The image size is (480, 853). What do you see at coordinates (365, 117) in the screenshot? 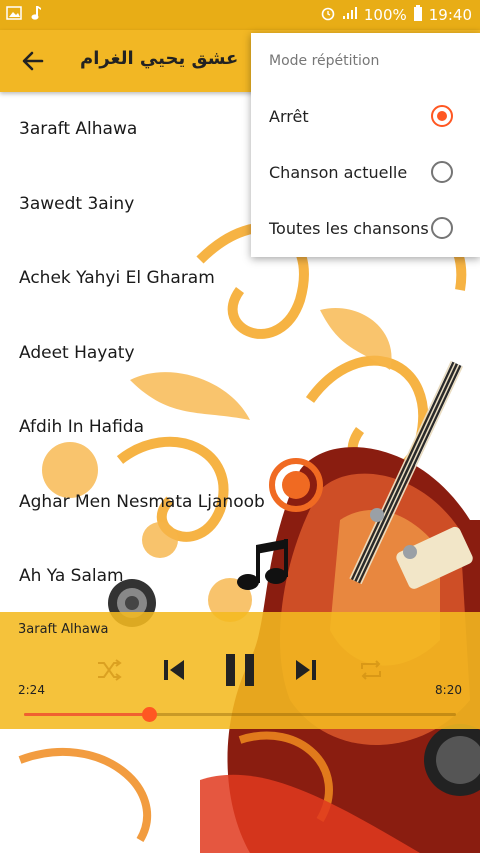
I see `repeat-option-off: Arrêt` at bounding box center [365, 117].